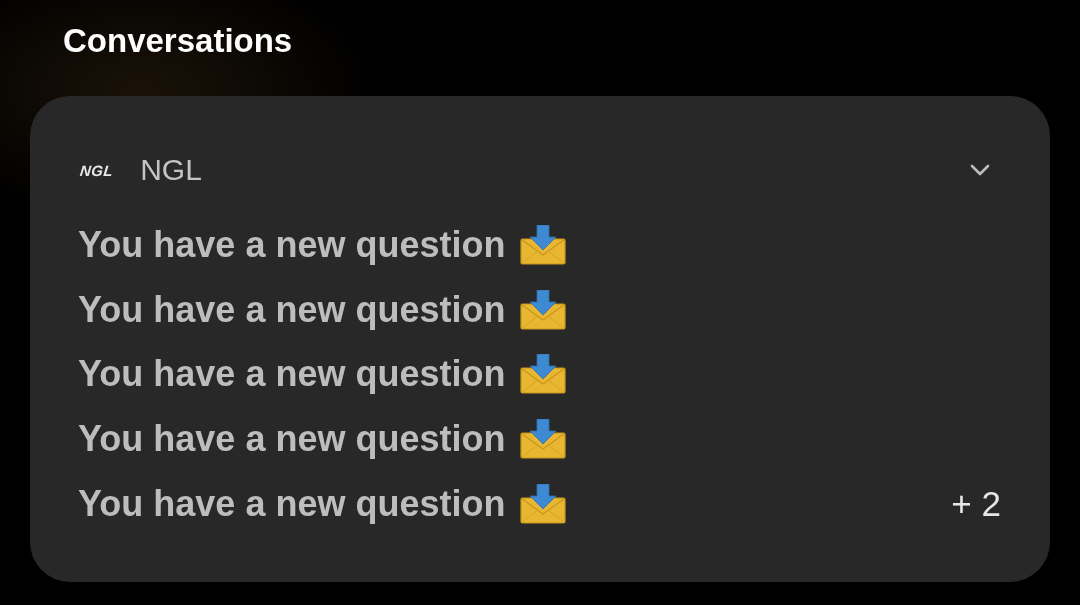 Image resolution: width=1080 pixels, height=605 pixels. What do you see at coordinates (96, 170) in the screenshot?
I see `app-logo: NGL` at bounding box center [96, 170].